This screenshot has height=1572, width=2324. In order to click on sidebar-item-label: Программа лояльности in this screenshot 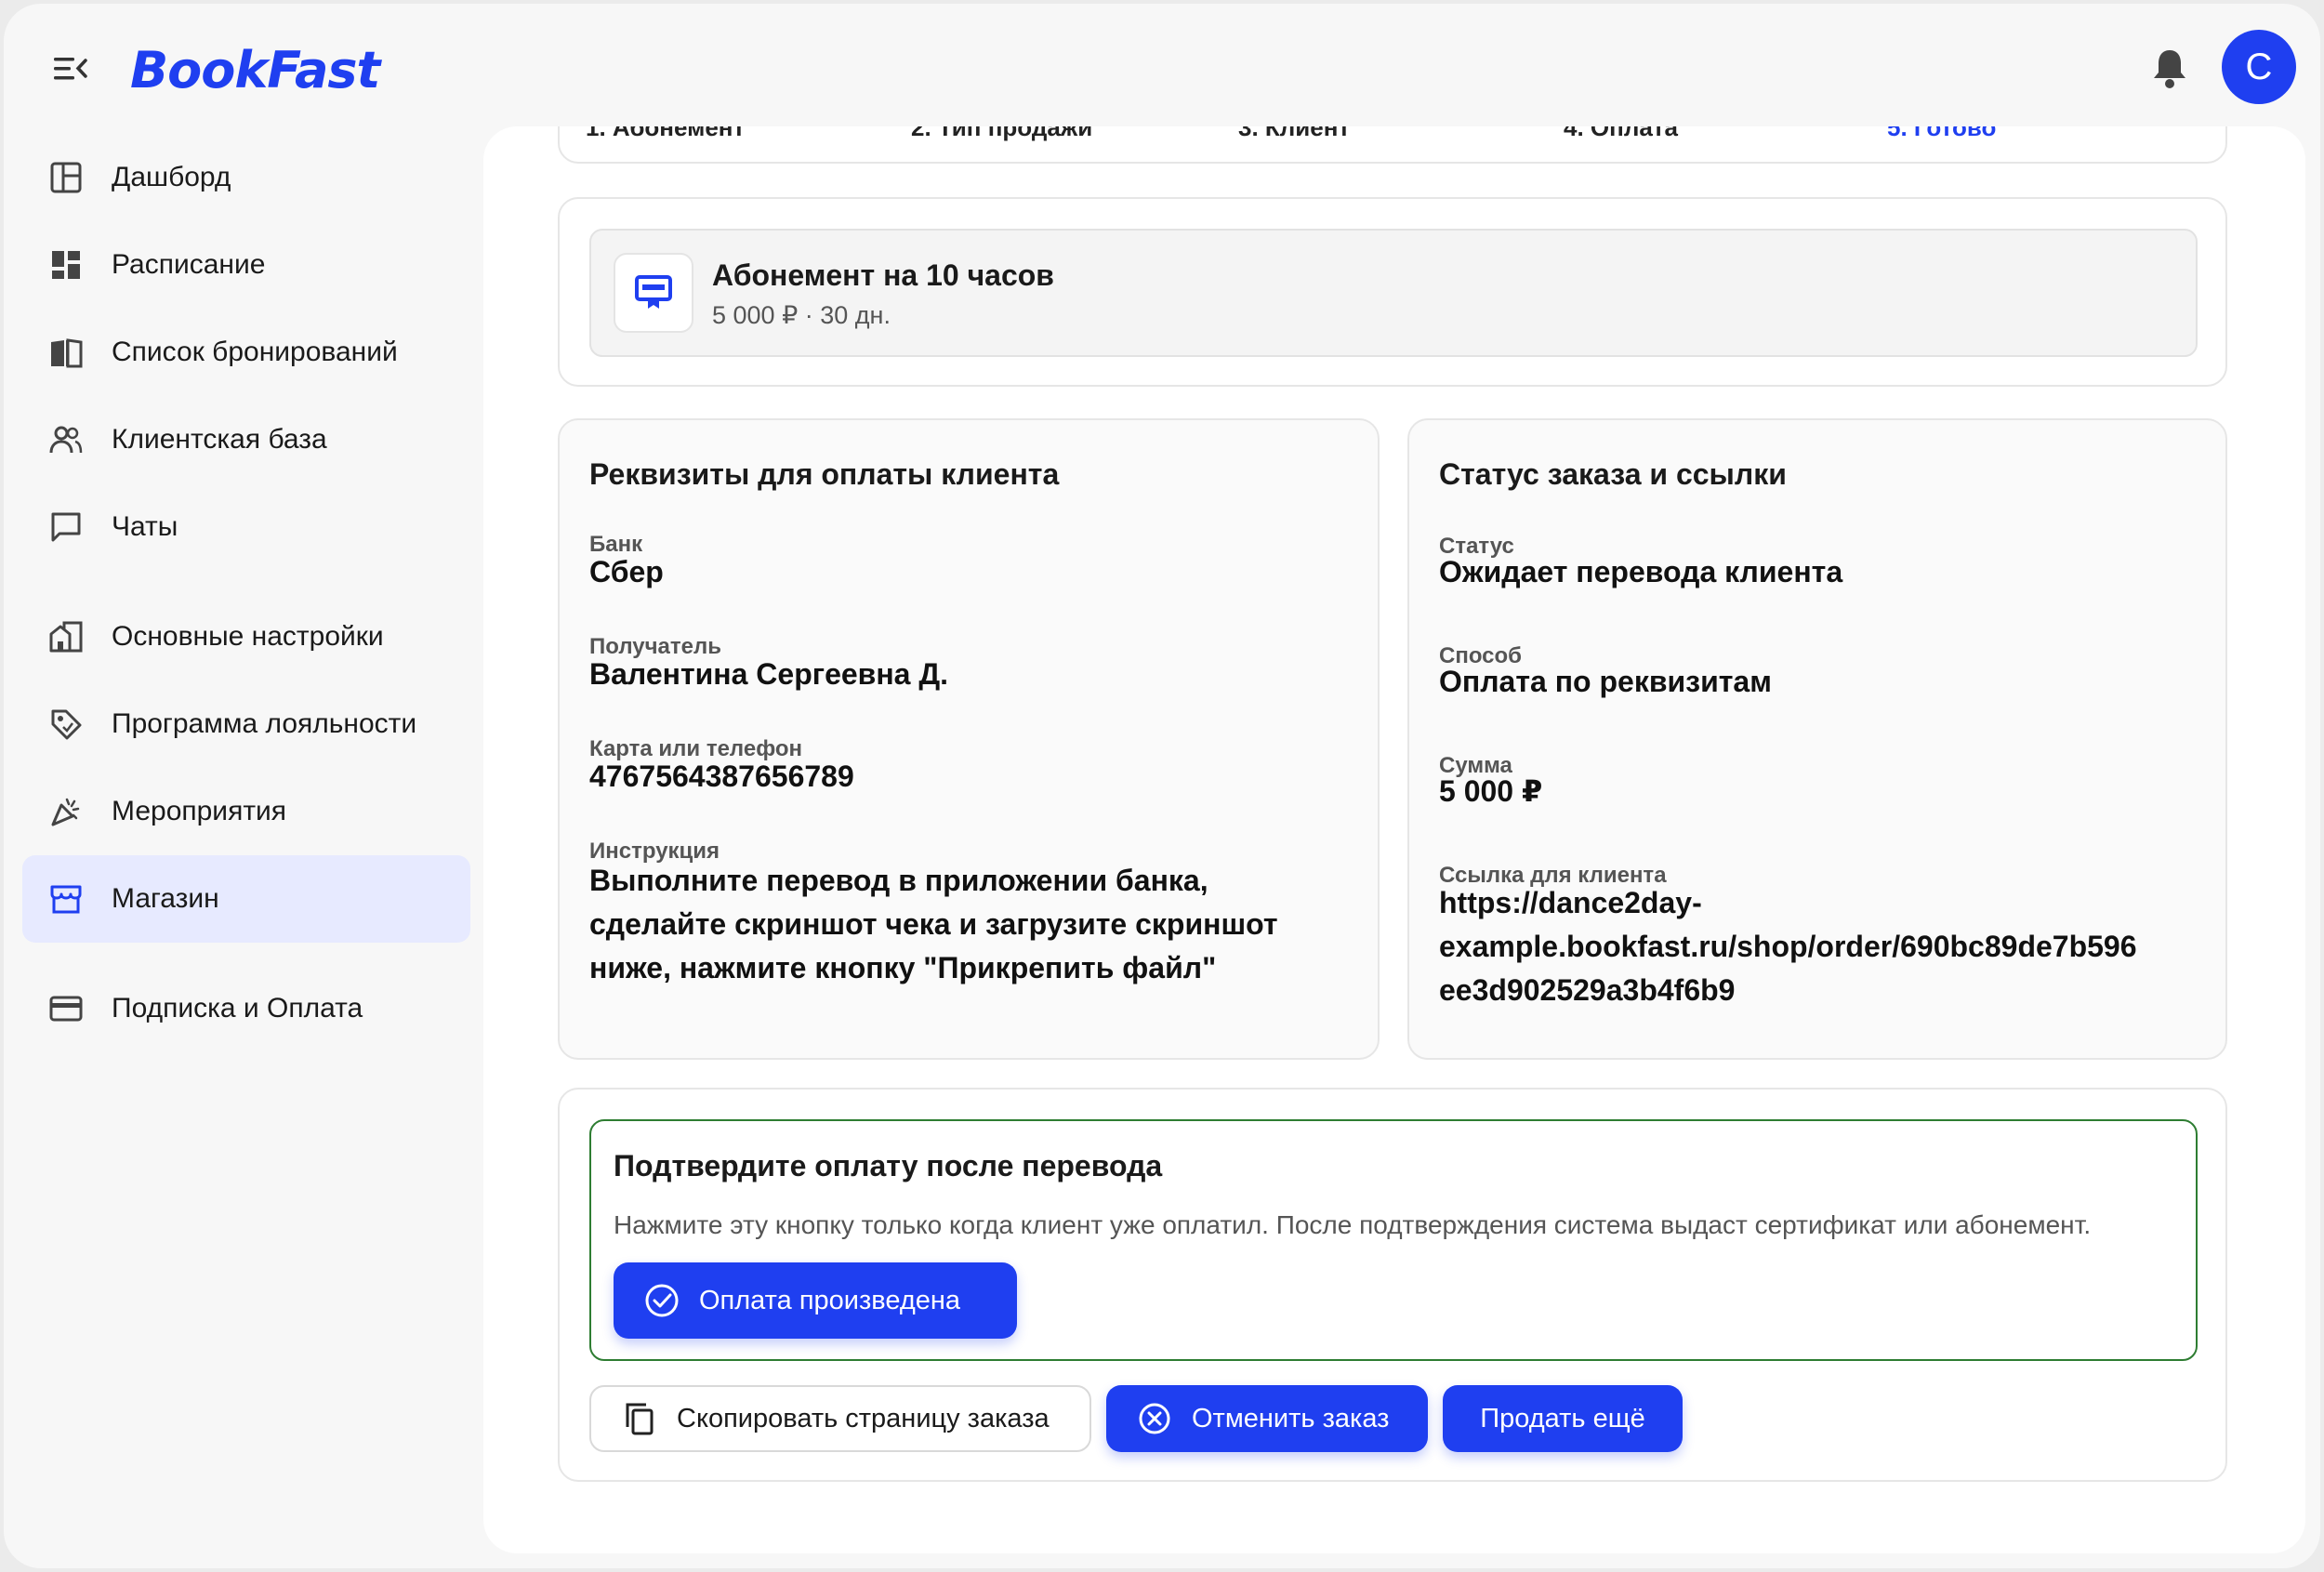, I will do `click(264, 723)`.